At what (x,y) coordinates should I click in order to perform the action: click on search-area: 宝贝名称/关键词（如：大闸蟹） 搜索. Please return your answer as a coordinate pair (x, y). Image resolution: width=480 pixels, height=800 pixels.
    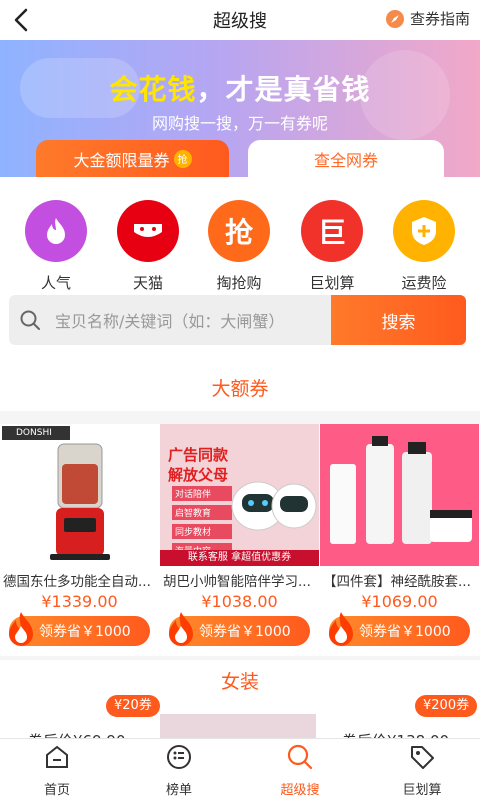
    Looking at the image, I should click on (240, 331).